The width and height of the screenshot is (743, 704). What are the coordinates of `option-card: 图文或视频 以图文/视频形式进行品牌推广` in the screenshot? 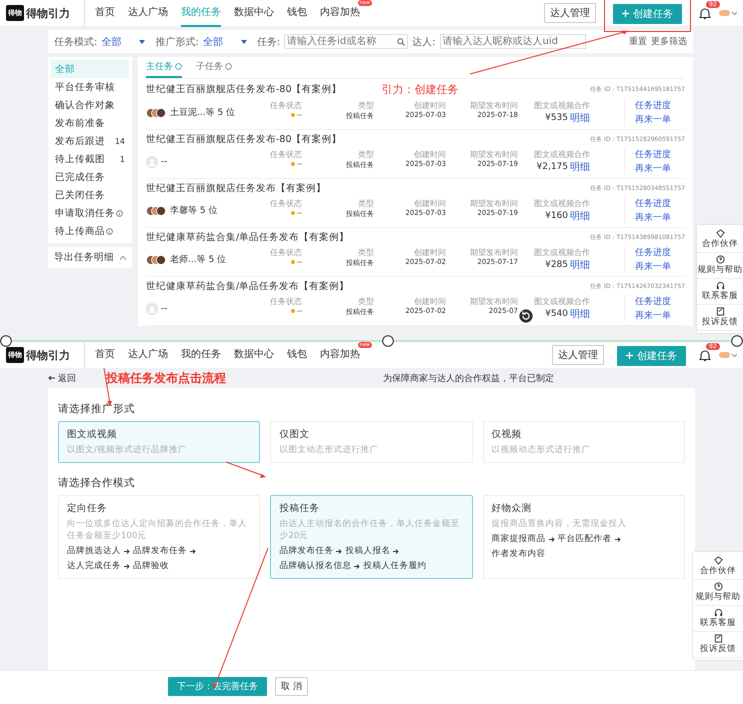 It's located at (159, 442).